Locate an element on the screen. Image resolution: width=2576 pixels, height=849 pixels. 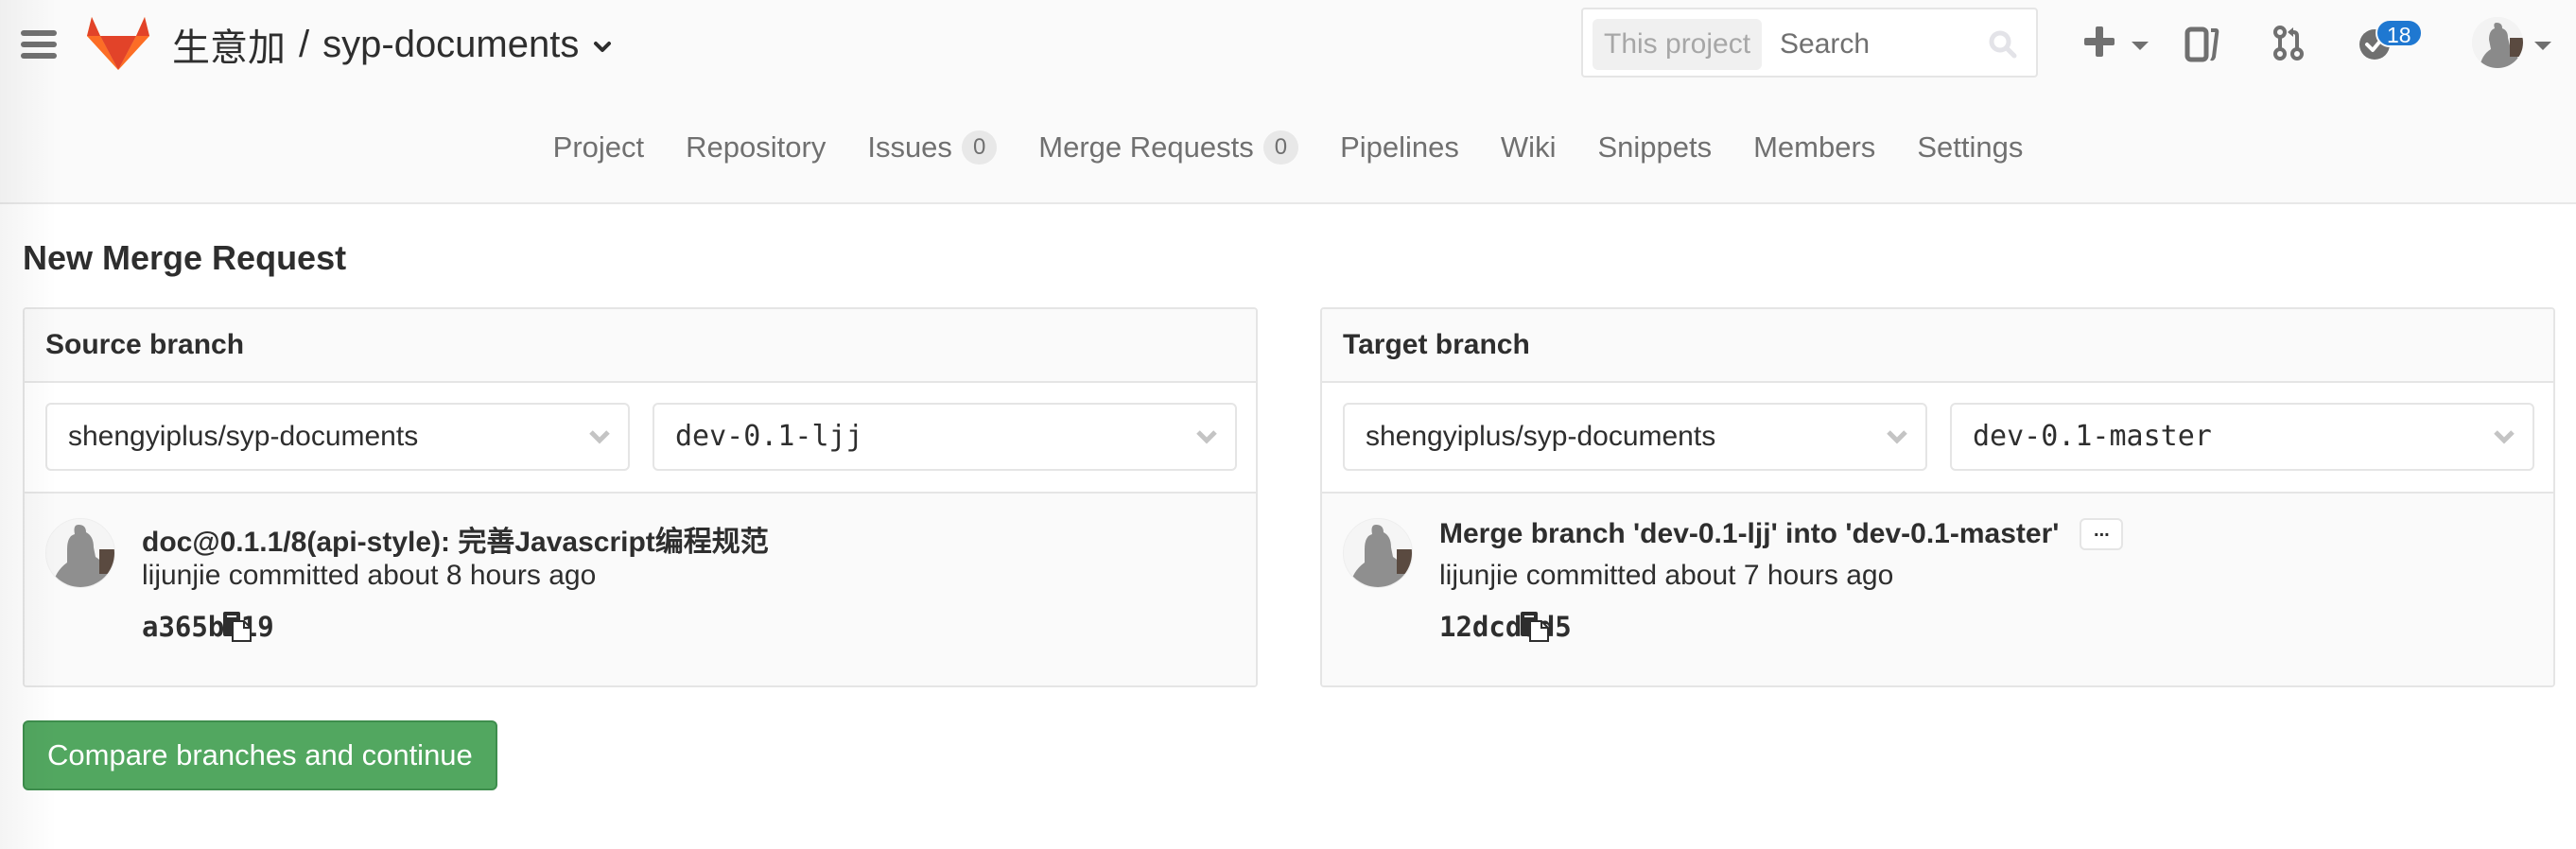
nav-label: Settings is located at coordinates (1970, 147).